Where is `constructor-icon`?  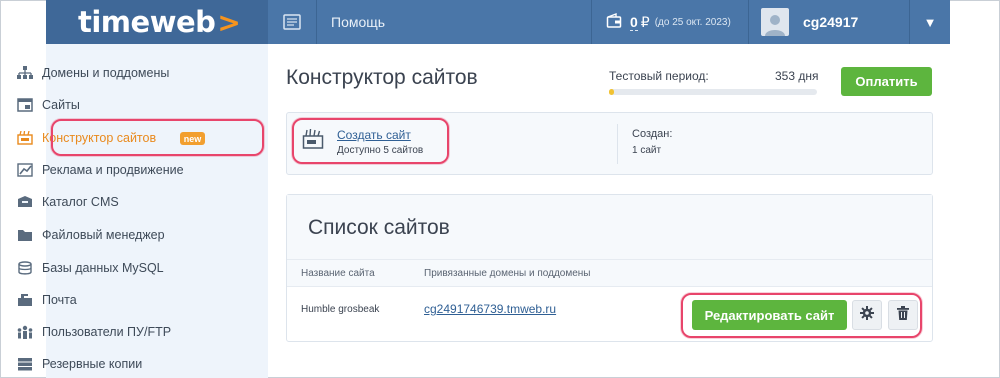
constructor-icon is located at coordinates (25, 138).